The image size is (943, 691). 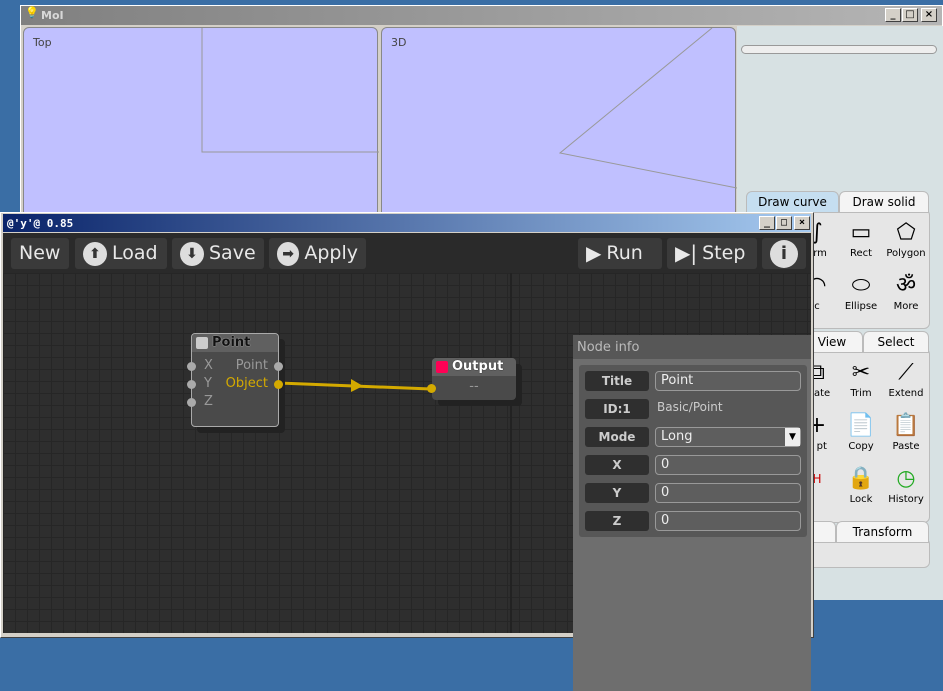 I want to click on x-field: 0, so click(x=728, y=465).